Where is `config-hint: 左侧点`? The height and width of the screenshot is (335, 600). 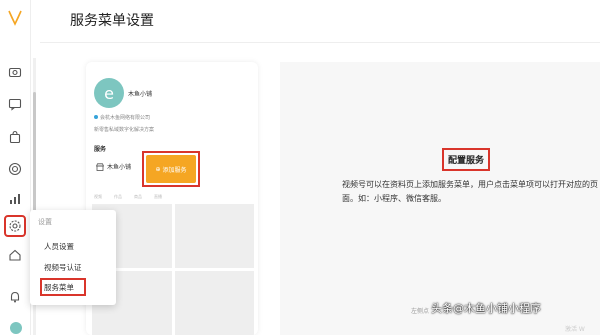 config-hint: 左侧点 is located at coordinates (420, 311).